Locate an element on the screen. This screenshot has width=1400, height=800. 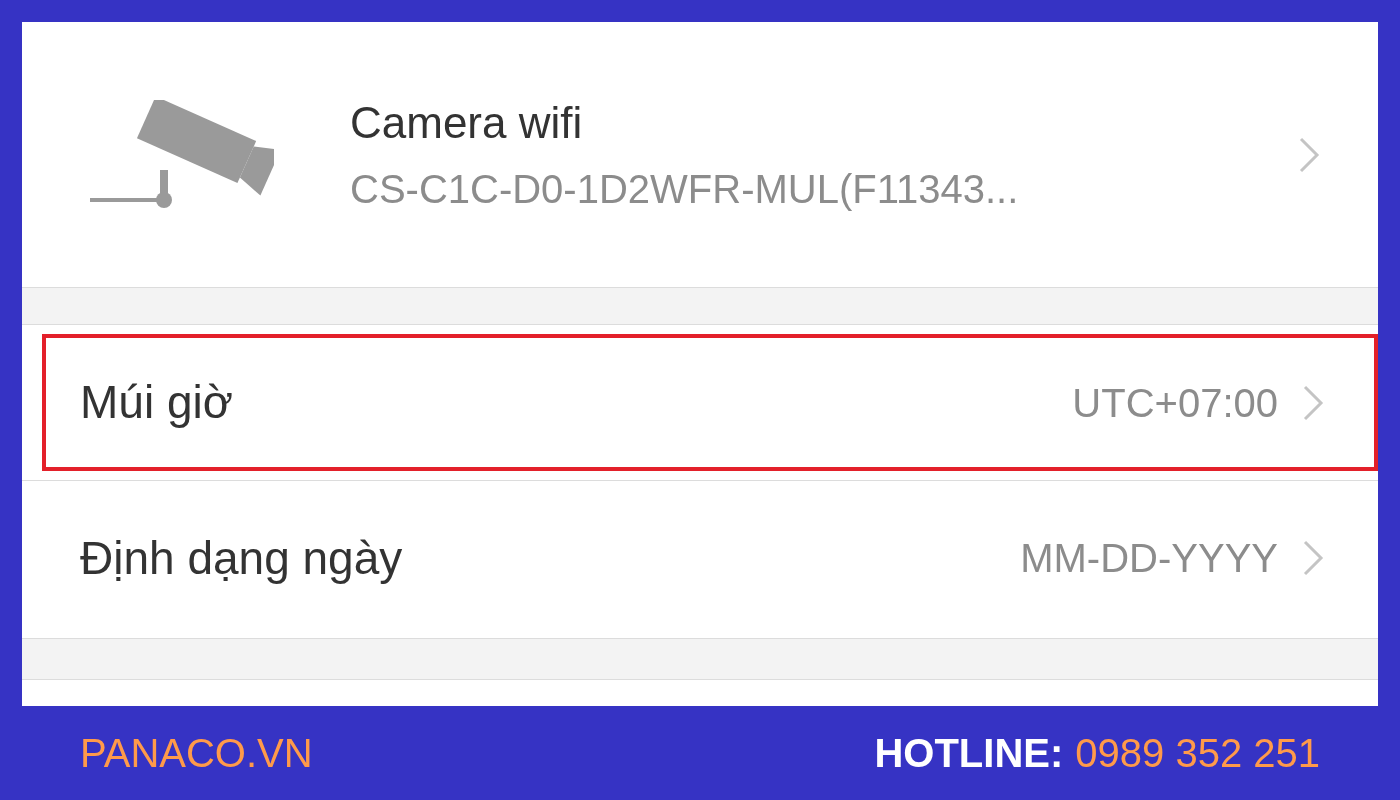
site-name: PANACO.VN is located at coordinates (196, 753).